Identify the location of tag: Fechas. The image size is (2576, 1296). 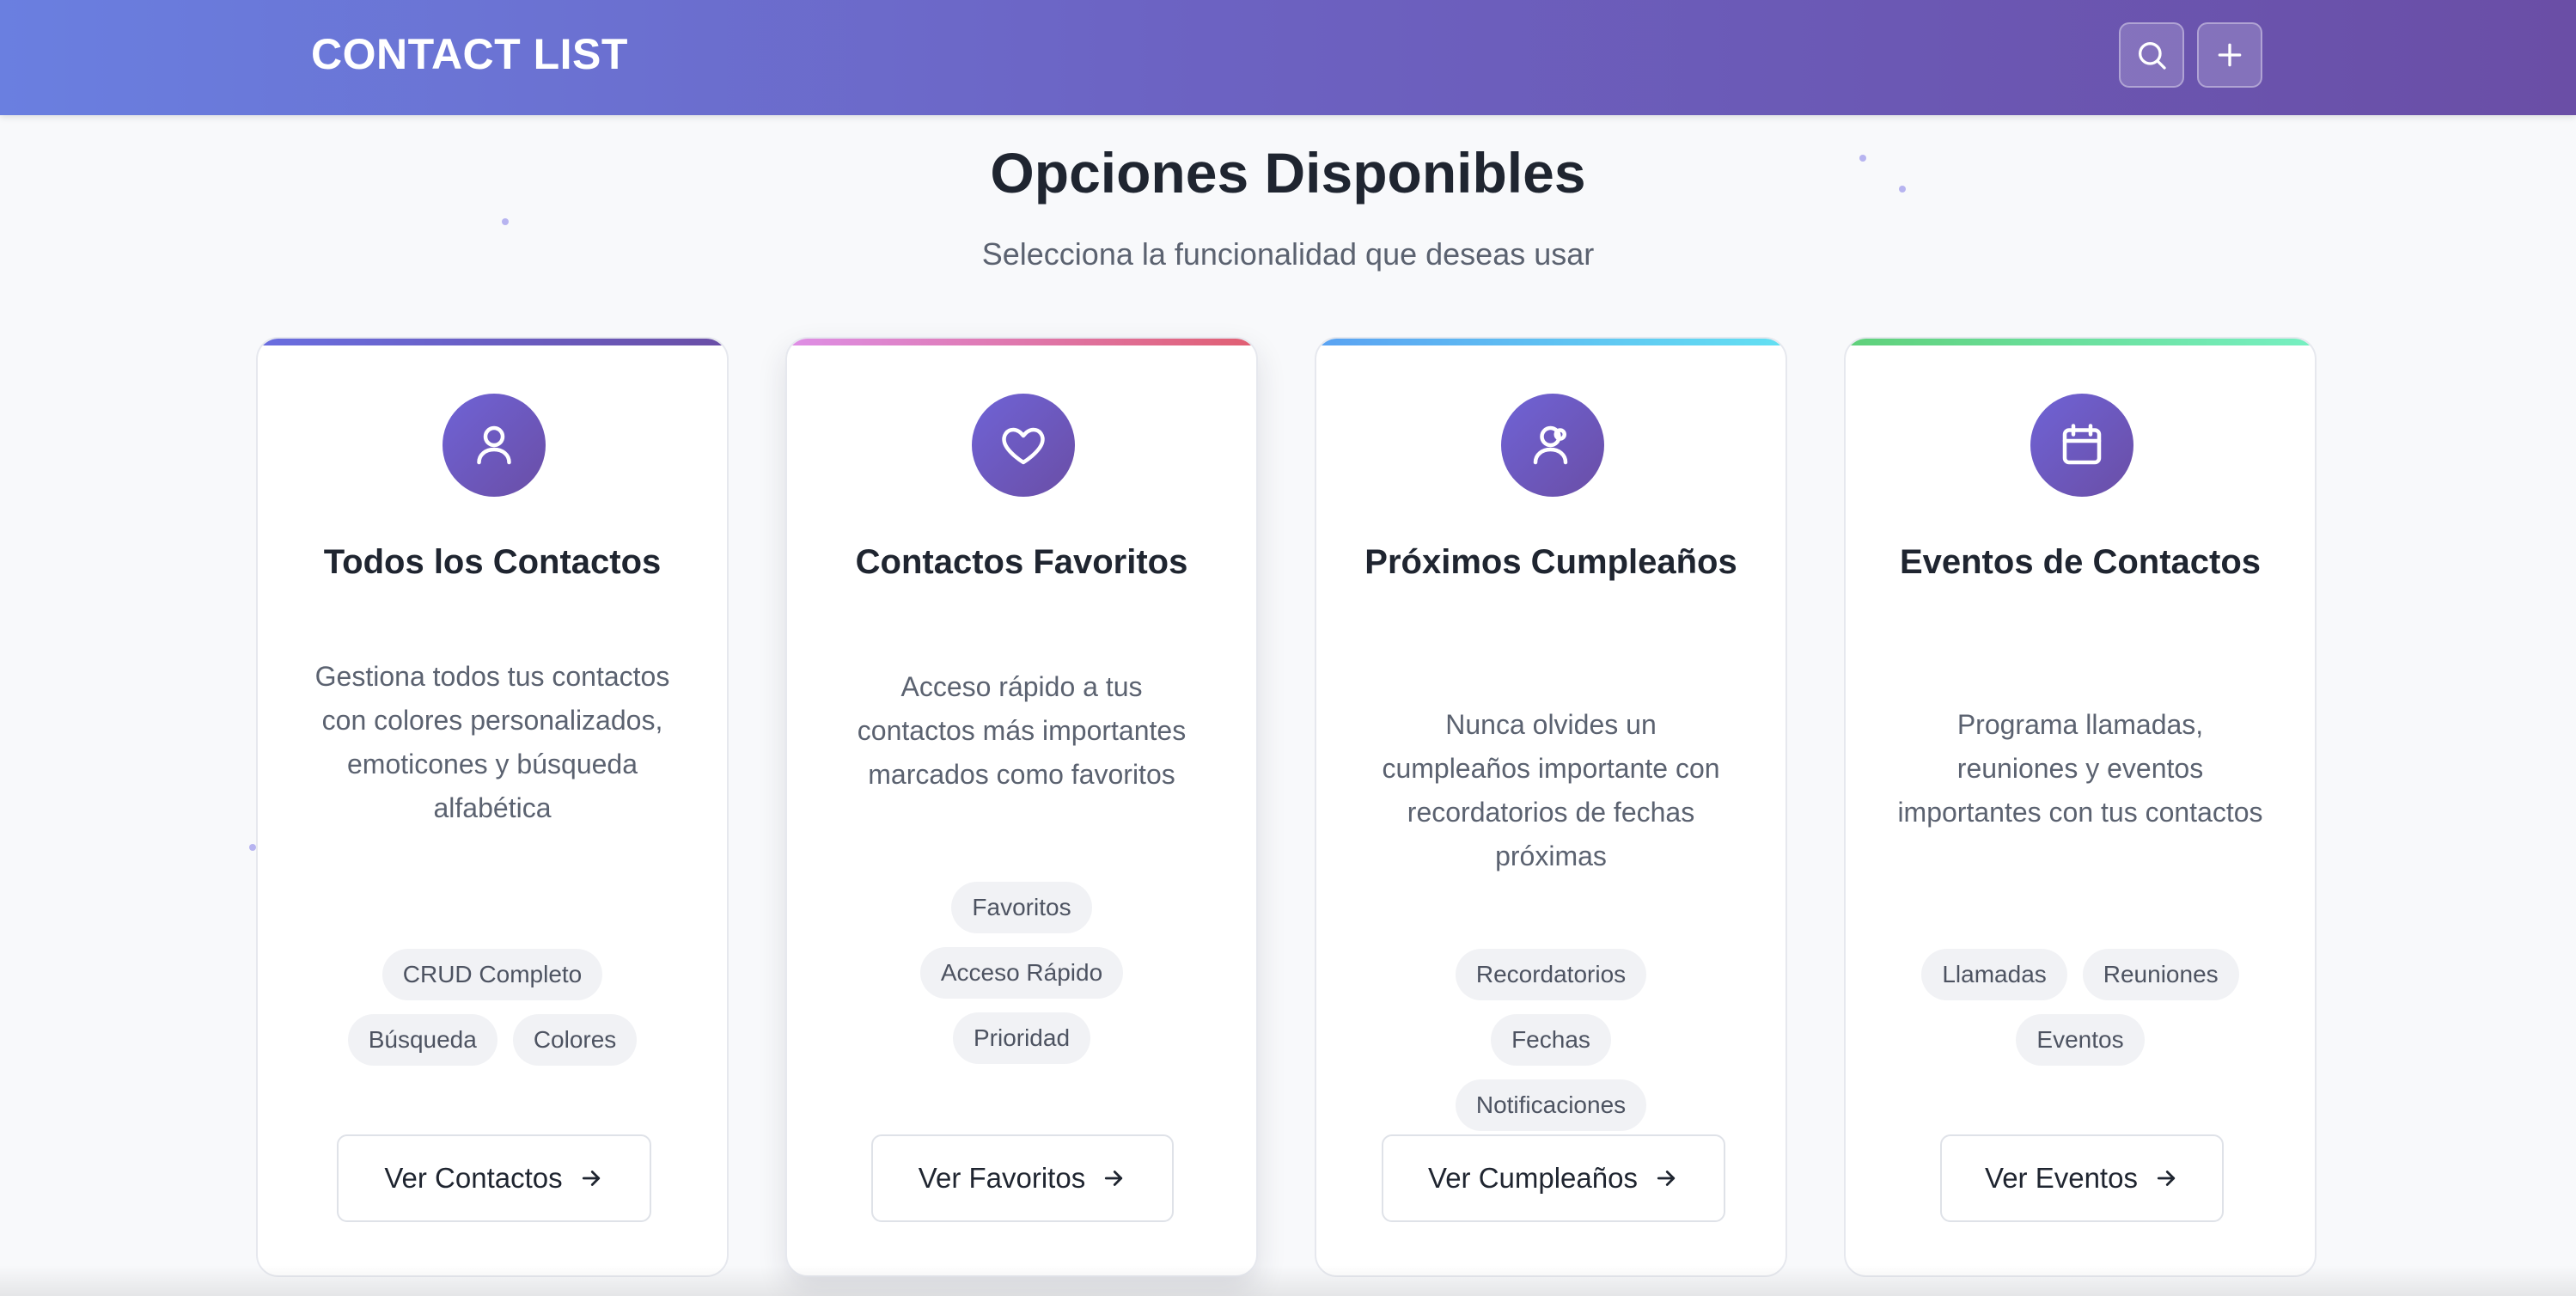
(1551, 1040).